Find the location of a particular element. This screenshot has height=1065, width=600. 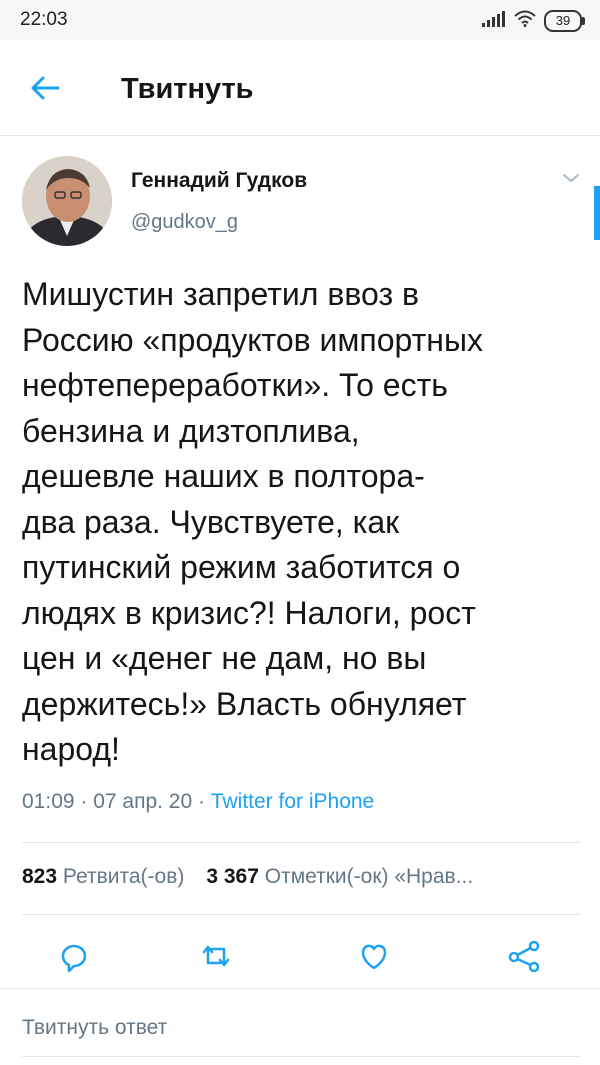

author-name: Геннадий Гудков is located at coordinates (219, 181).